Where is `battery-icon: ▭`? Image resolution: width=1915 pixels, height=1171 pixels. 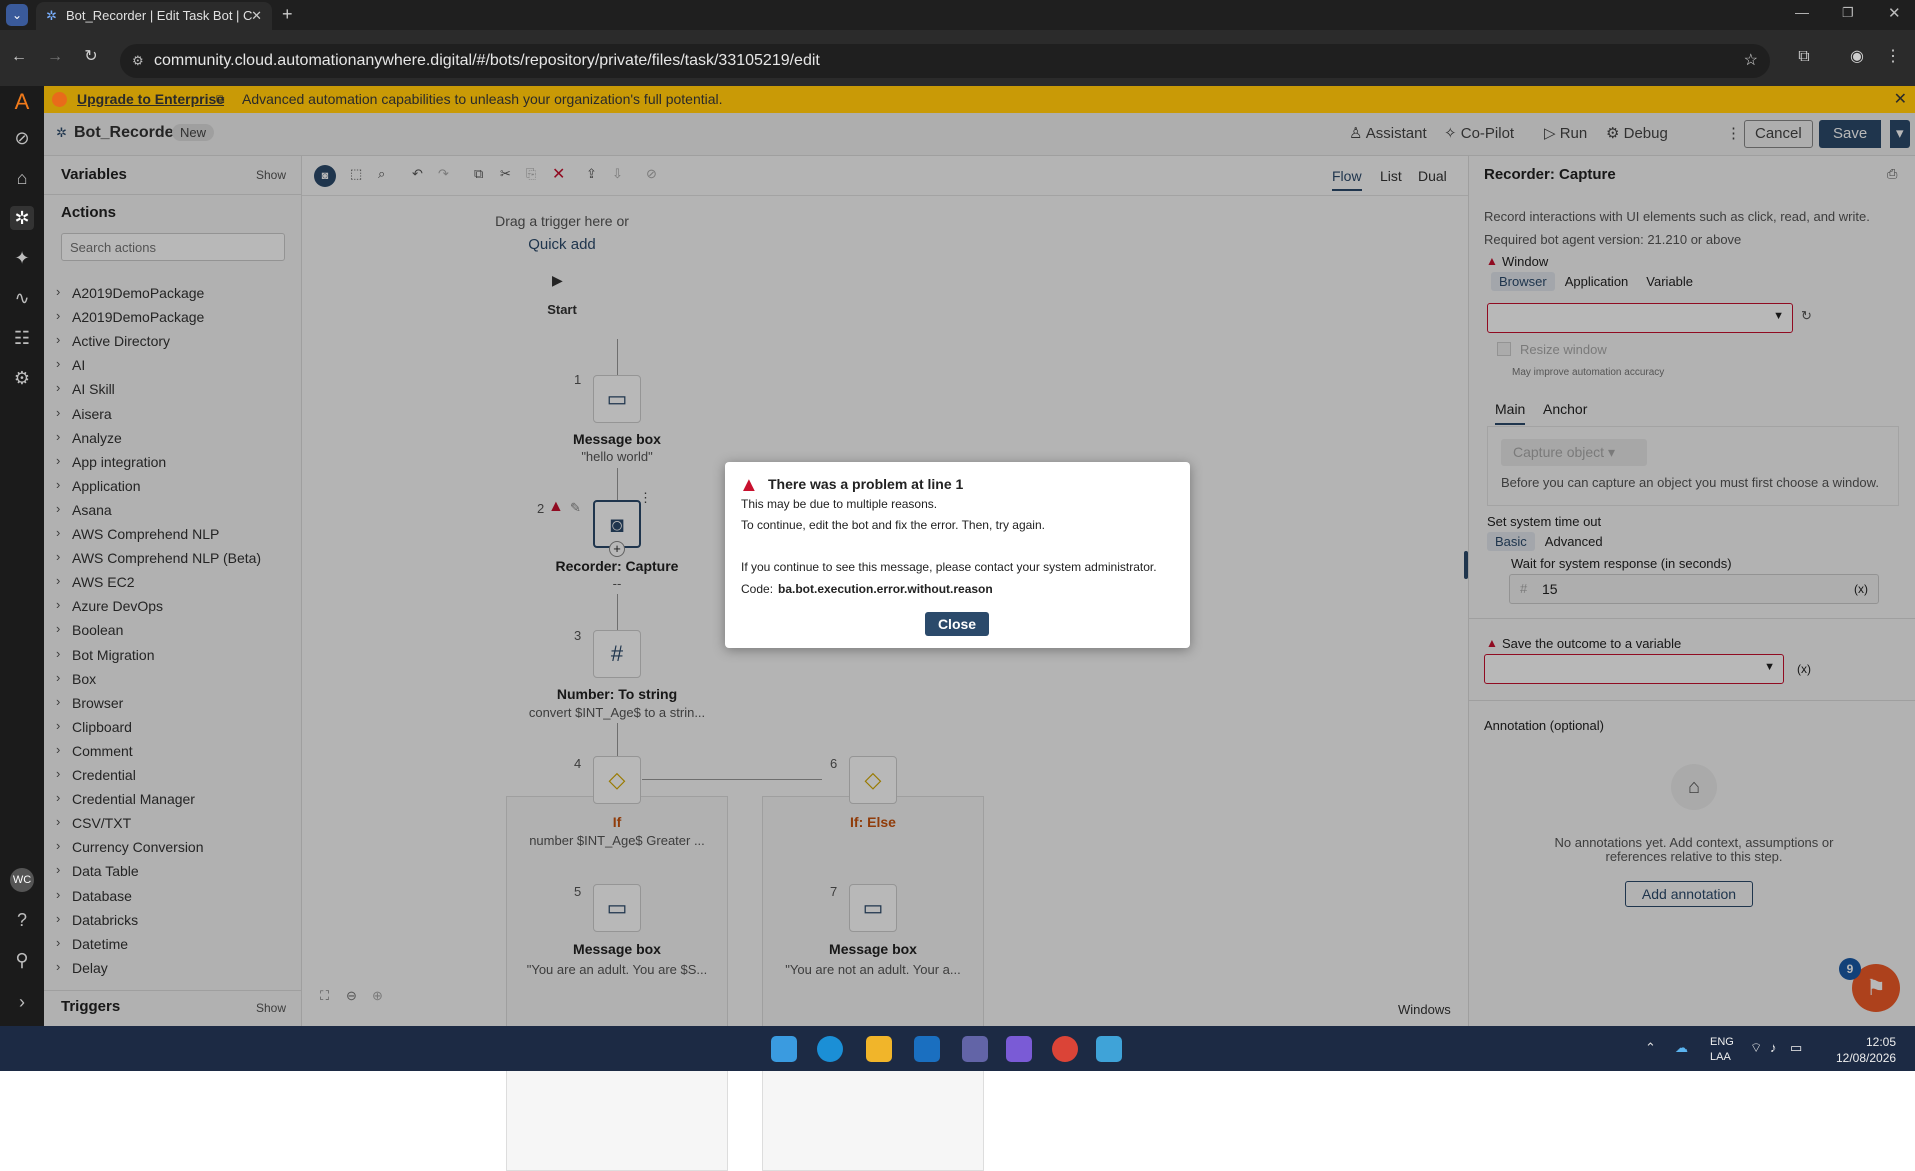
battery-icon: ▭ is located at coordinates (1796, 1048).